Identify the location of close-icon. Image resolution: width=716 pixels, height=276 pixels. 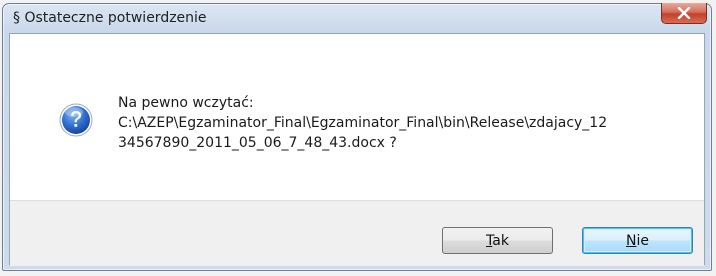
(684, 13).